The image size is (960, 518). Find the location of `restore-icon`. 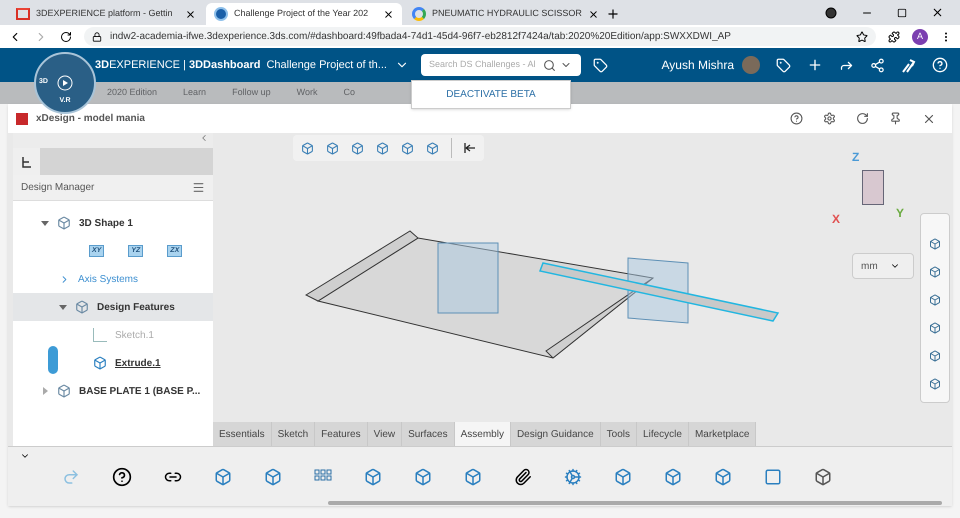

restore-icon is located at coordinates (902, 13).